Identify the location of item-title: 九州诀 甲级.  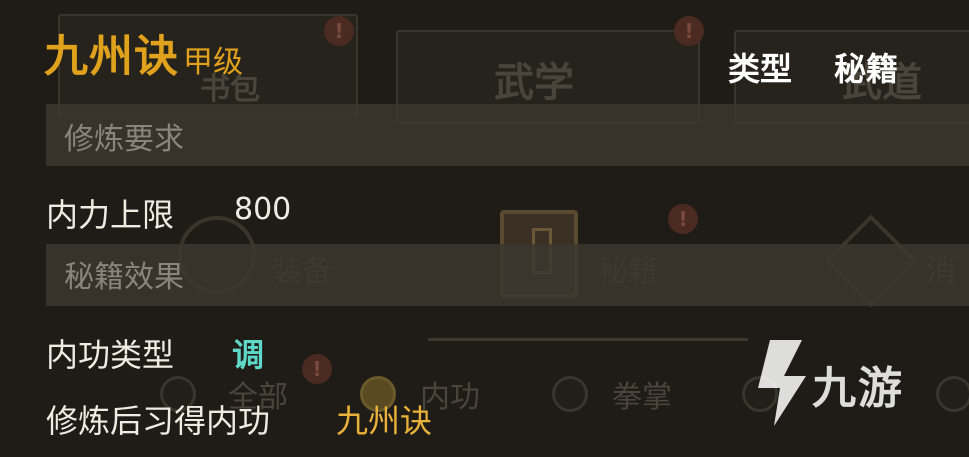
(143, 52).